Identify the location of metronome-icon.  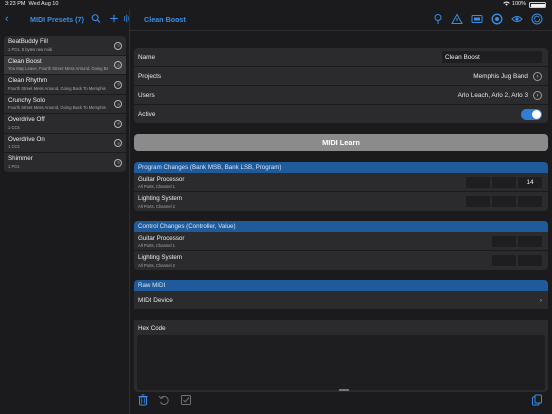
(497, 19).